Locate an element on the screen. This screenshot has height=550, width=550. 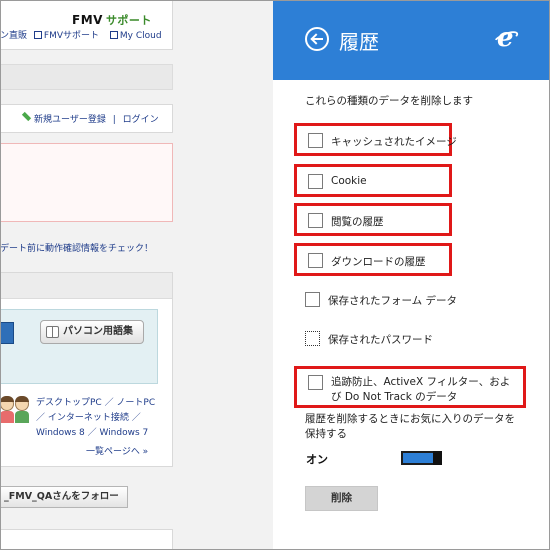
option-passwords: 保存されたパスワード is located at coordinates (373, 339).